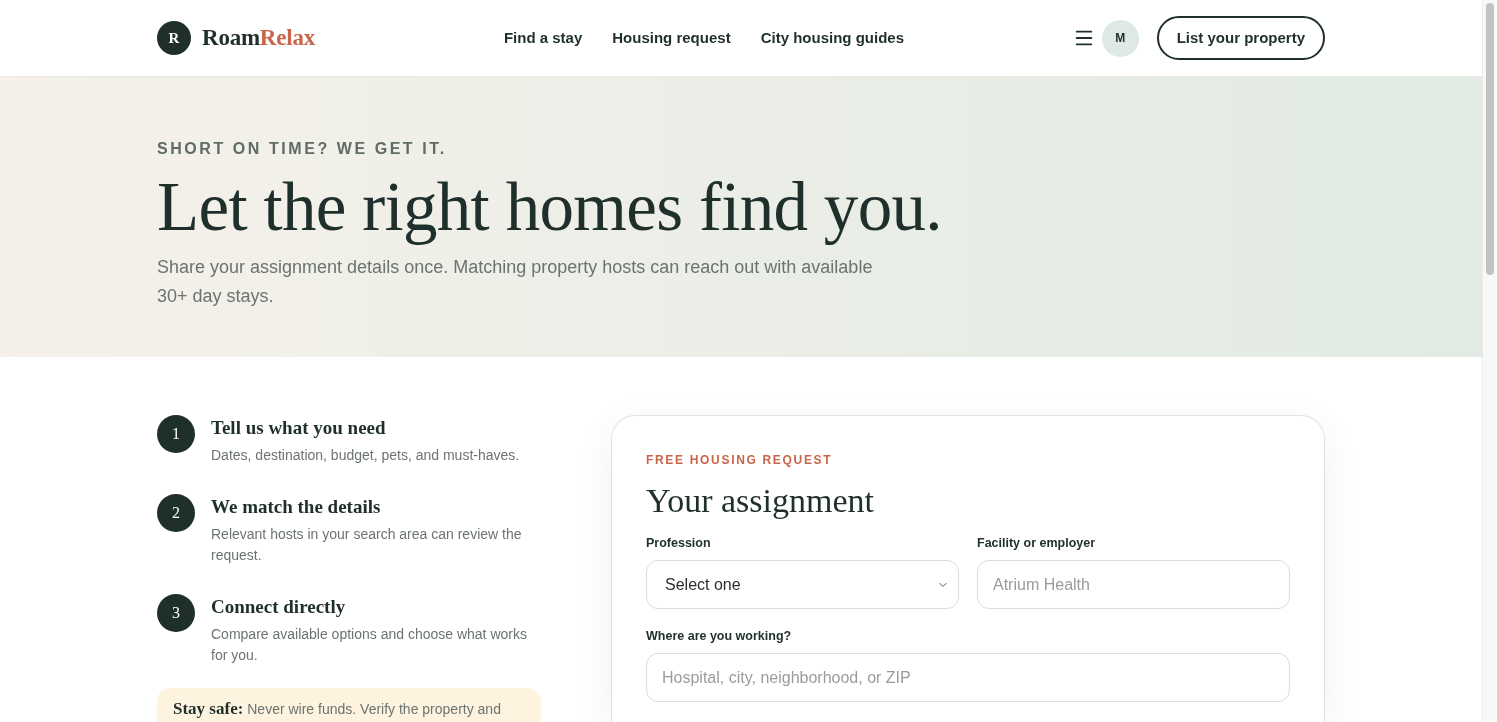 The width and height of the screenshot is (1497, 722). What do you see at coordinates (832, 38) in the screenshot?
I see `nav-link: City housing guides` at bounding box center [832, 38].